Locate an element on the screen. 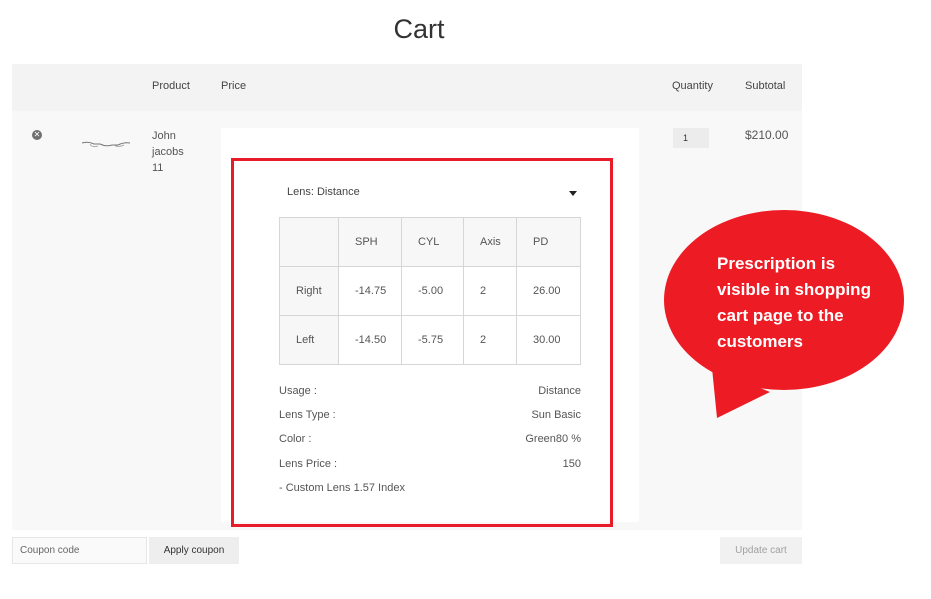  table-row: Right -14.75 -5.00 2 26.00 is located at coordinates (430, 291).